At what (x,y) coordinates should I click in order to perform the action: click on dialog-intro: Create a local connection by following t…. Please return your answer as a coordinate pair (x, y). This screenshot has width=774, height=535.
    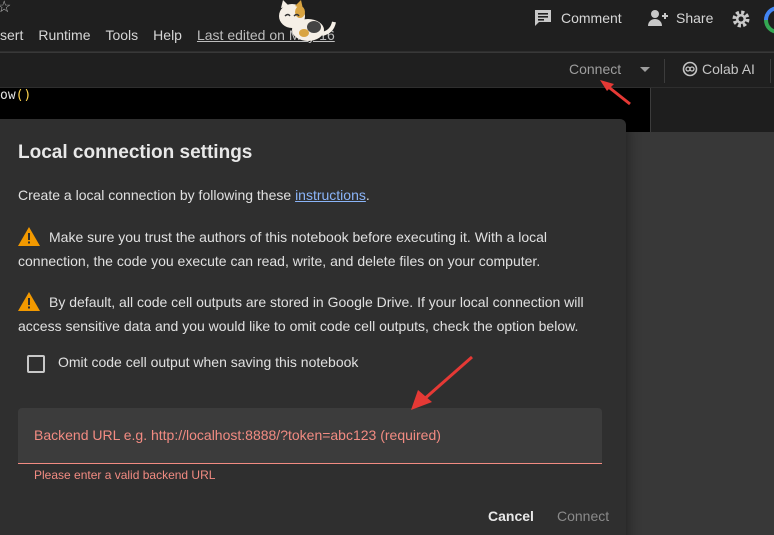
    Looking at the image, I should click on (194, 195).